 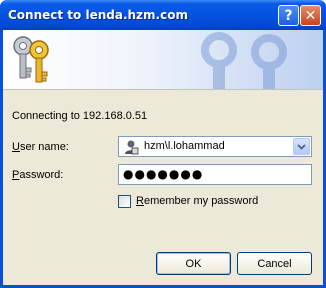 I want to click on title-bar: Connect to lenda.hzm.com ? ✕, so click(x=163, y=15).